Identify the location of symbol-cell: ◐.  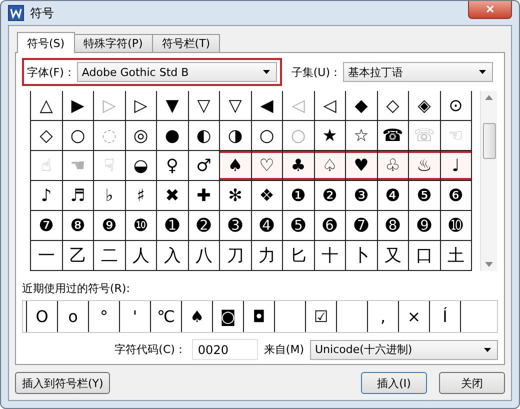
(204, 136).